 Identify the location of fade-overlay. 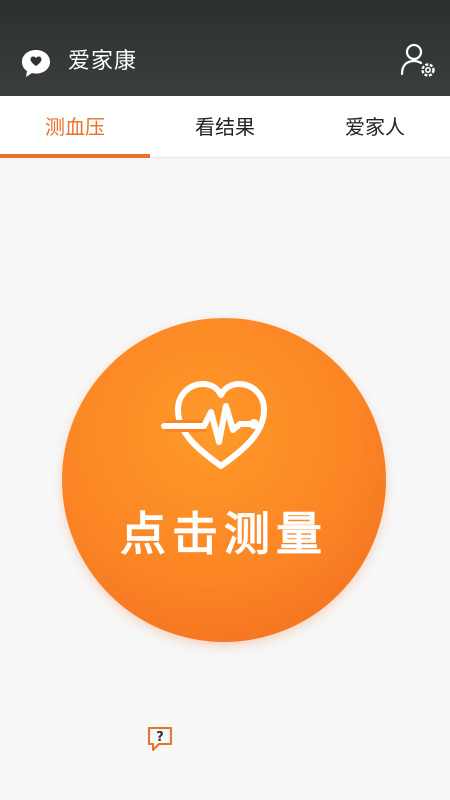
(248, 738).